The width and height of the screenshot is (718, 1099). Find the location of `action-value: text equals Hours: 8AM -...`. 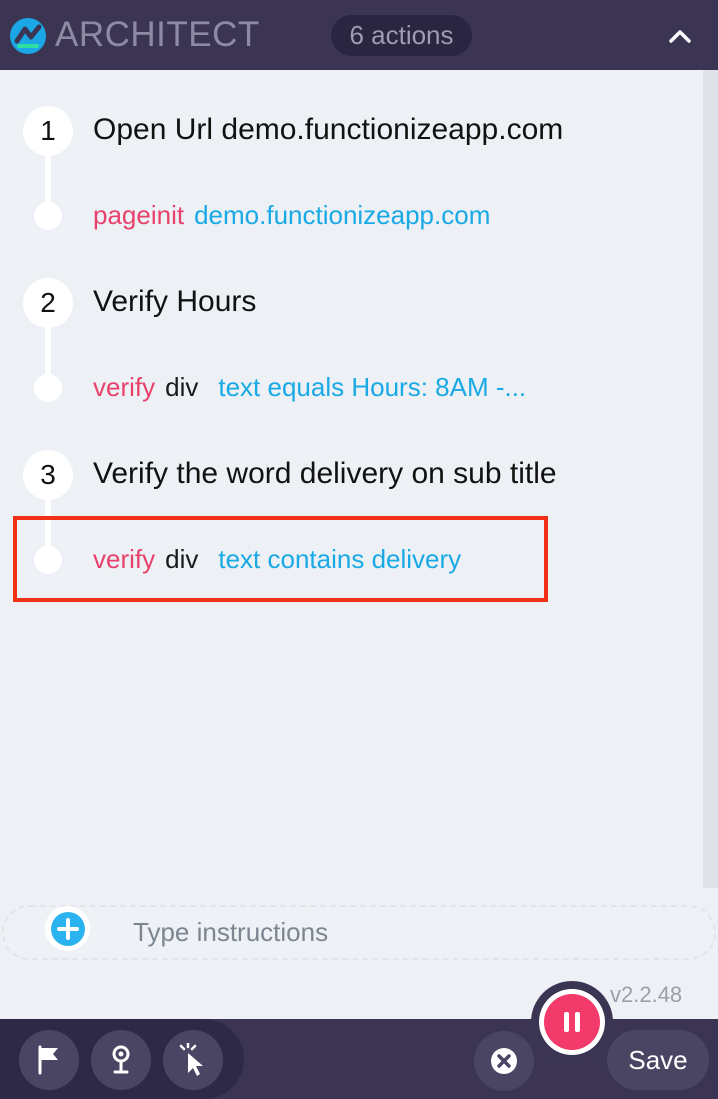

action-value: text equals Hours: 8AM -... is located at coordinates (372, 387).